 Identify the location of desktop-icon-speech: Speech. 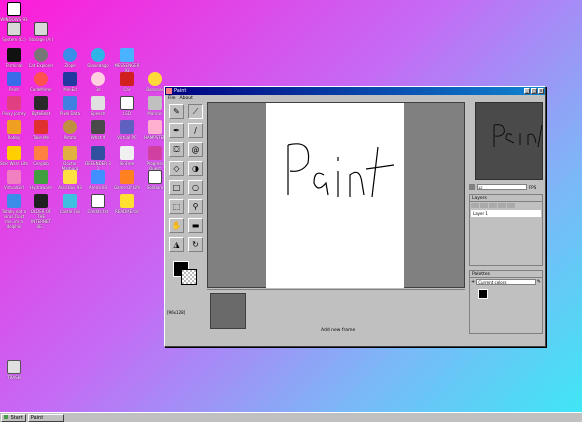
(98, 106).